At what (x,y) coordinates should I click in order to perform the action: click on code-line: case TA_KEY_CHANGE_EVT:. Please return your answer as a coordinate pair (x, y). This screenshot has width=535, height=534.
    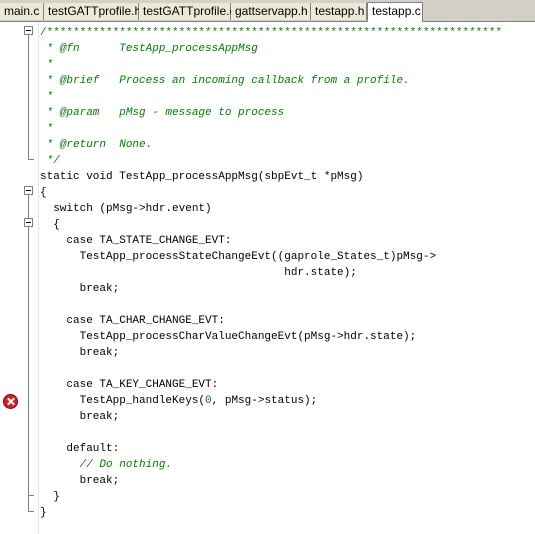
    Looking at the image, I should click on (129, 385).